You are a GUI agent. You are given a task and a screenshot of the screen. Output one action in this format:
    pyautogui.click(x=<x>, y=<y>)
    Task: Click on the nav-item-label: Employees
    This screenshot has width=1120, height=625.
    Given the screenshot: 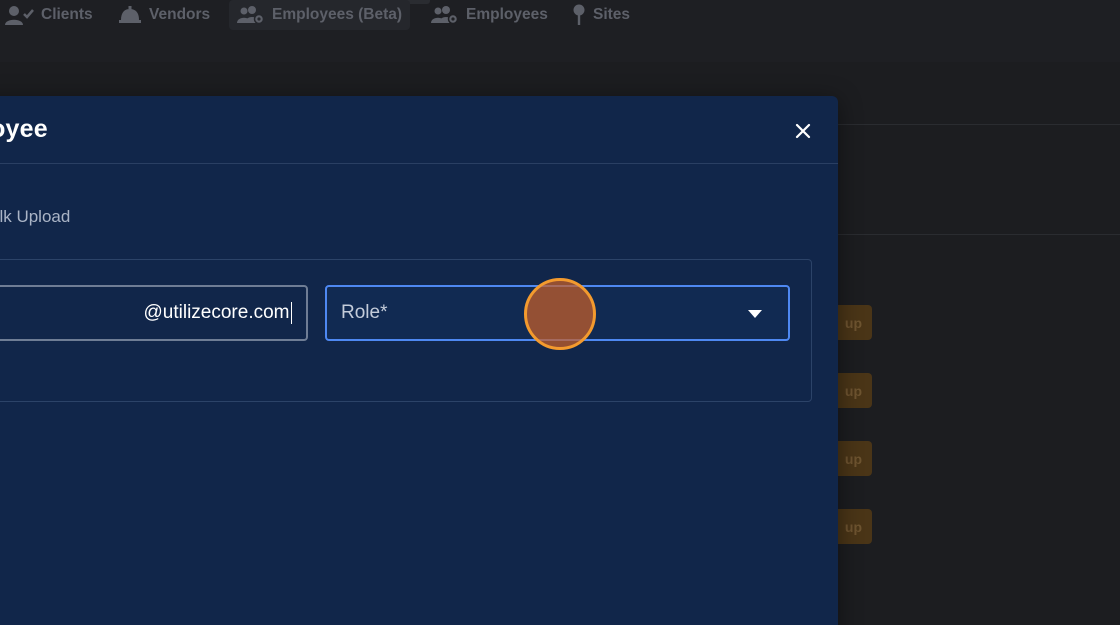 What is the action you would take?
    pyautogui.click(x=507, y=14)
    